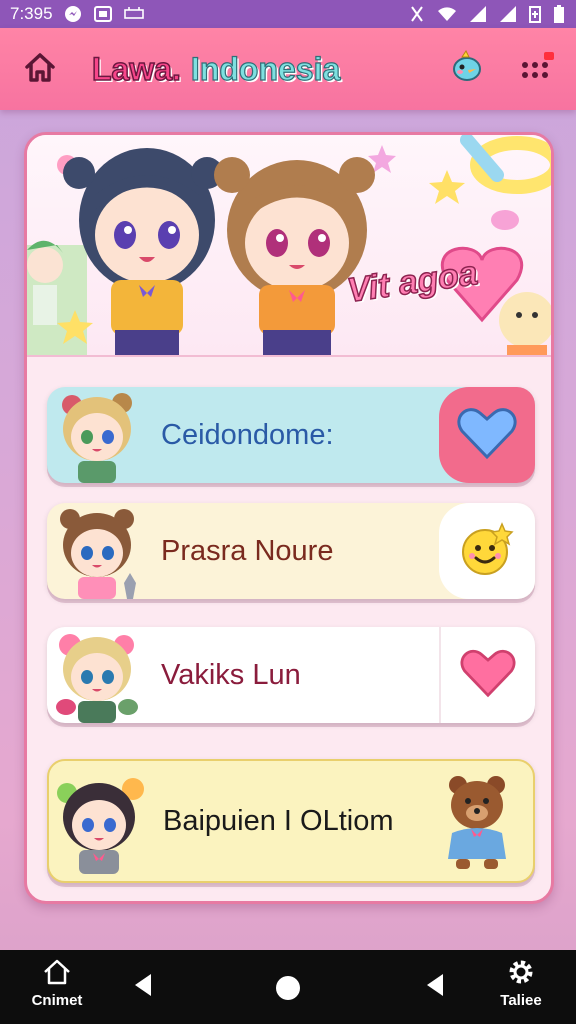 The width and height of the screenshot is (576, 1024). What do you see at coordinates (521, 1000) in the screenshot?
I see `nav-settings-label: Taliee` at bounding box center [521, 1000].